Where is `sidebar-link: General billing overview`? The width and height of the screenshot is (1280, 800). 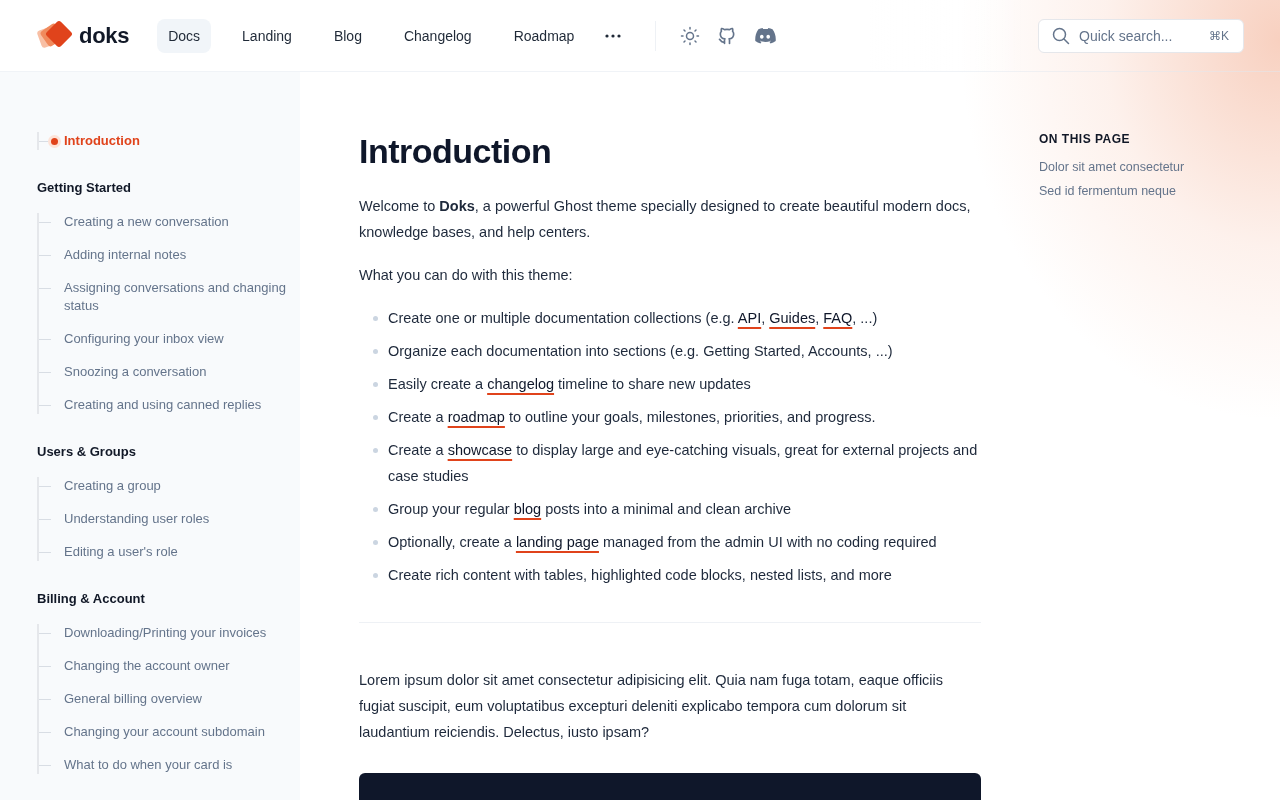 sidebar-link: General billing overview is located at coordinates (133, 699).